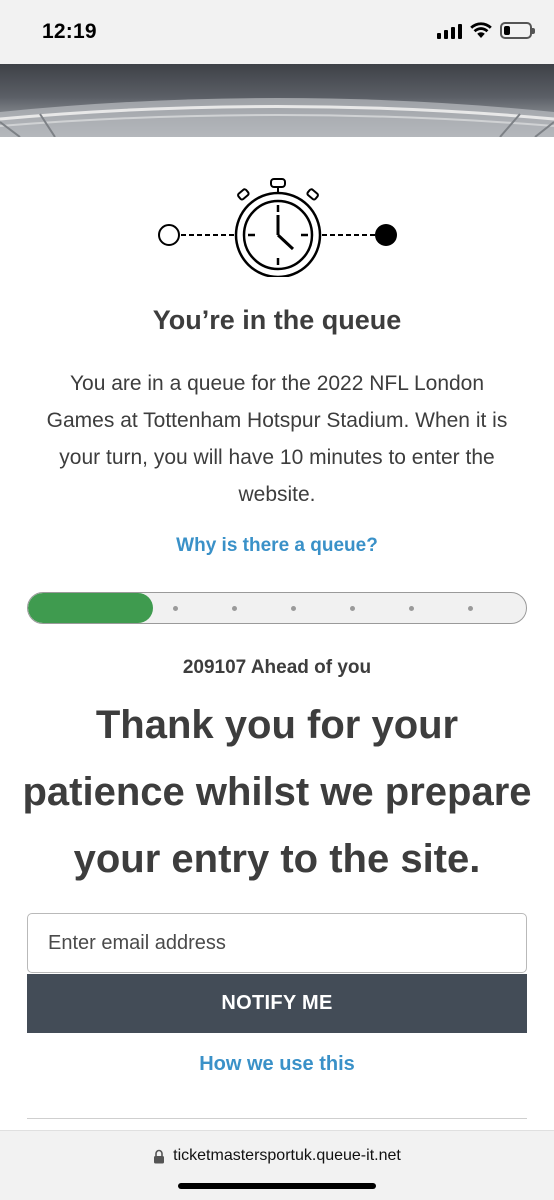  What do you see at coordinates (214, 667) in the screenshot?
I see `ahead-count: 209107` at bounding box center [214, 667].